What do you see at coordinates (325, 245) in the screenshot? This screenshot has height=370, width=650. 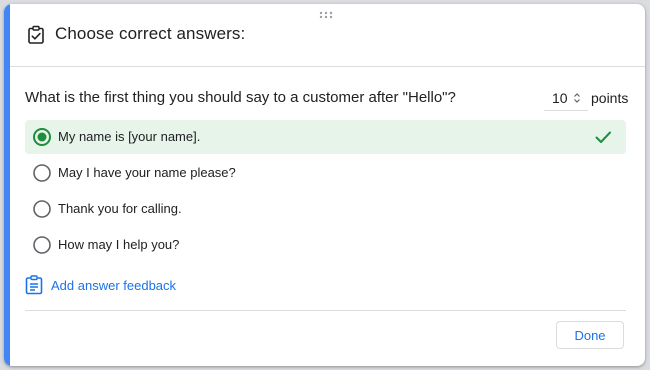 I see `answer-option-4: How may I help you?` at bounding box center [325, 245].